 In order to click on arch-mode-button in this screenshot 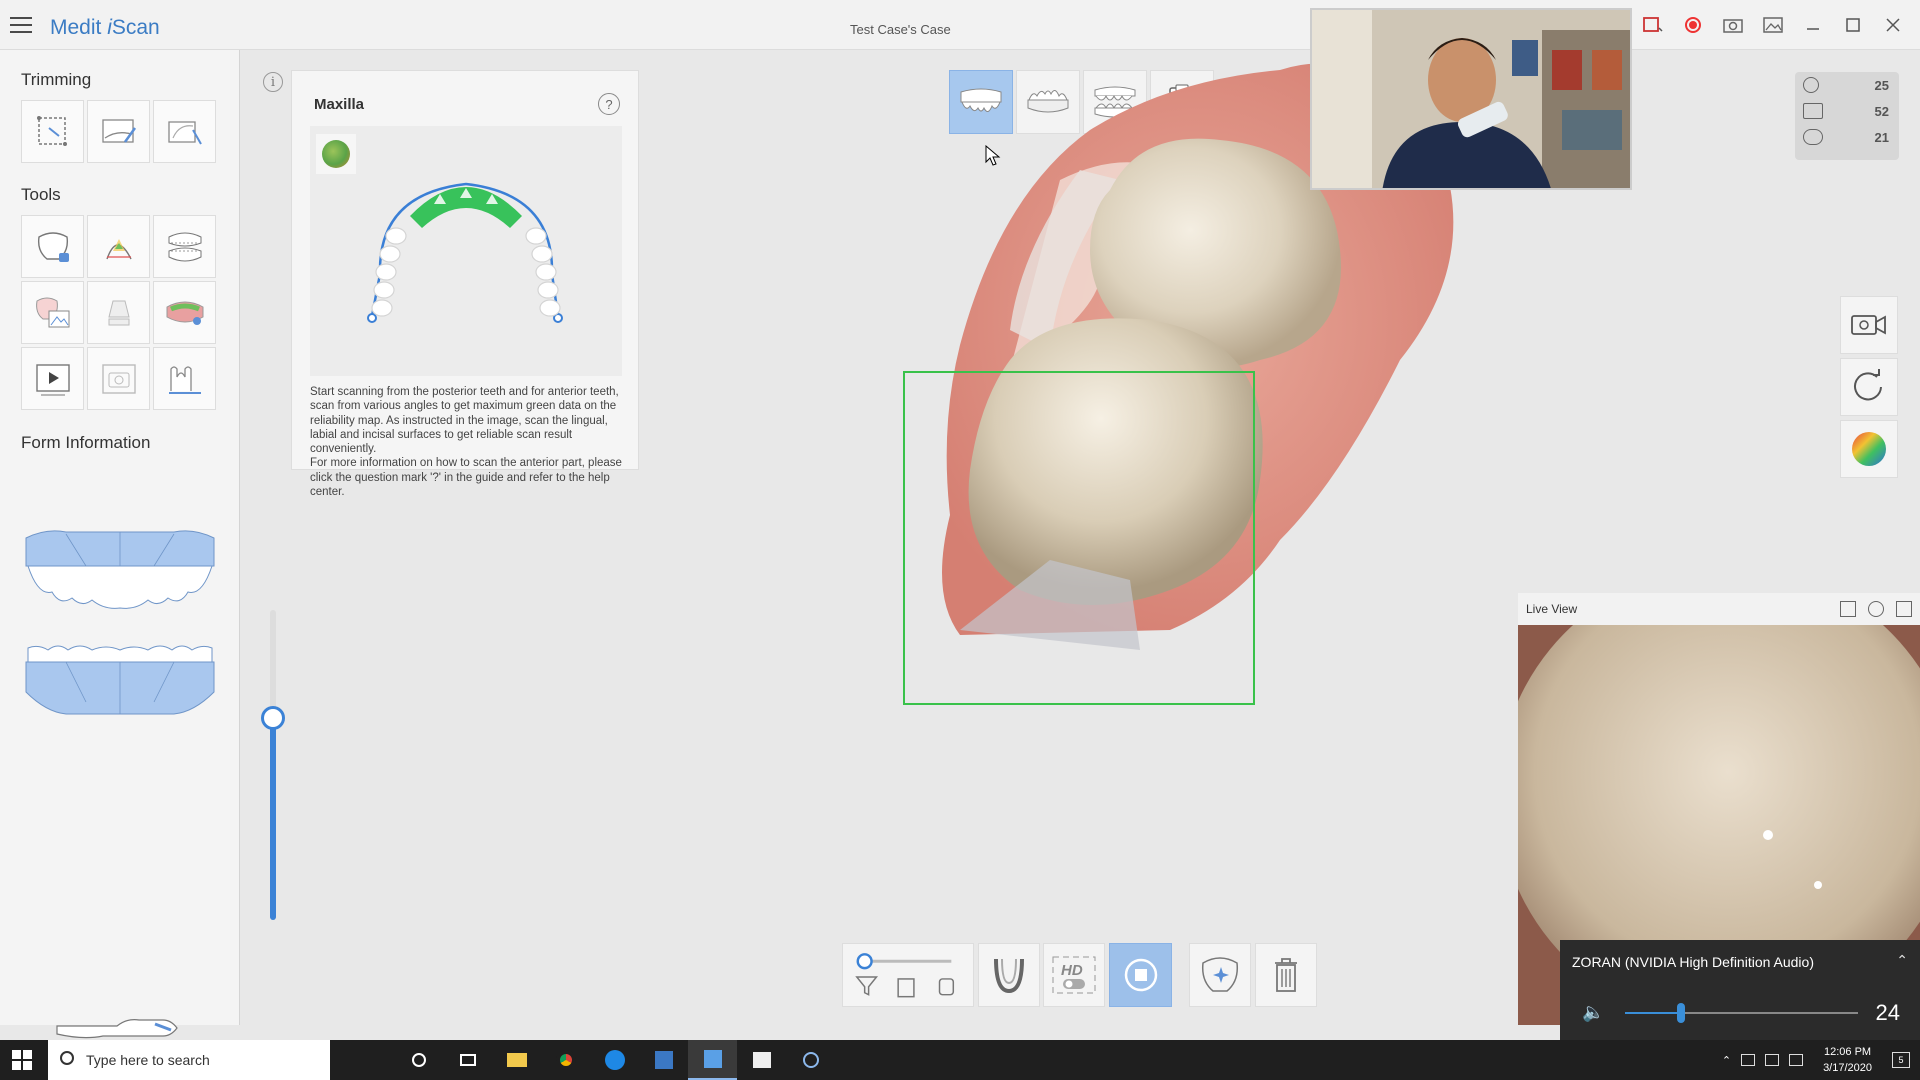, I will do `click(1009, 975)`.